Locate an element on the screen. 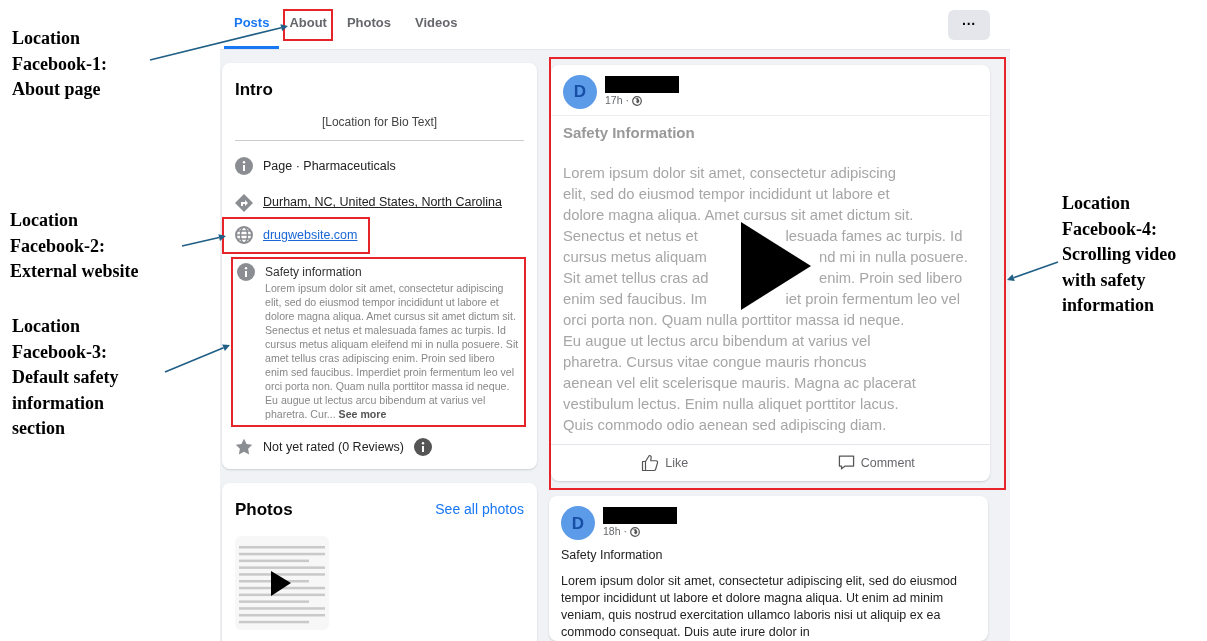  rating-text: Not yet rated (0 Reviews) is located at coordinates (334, 447).